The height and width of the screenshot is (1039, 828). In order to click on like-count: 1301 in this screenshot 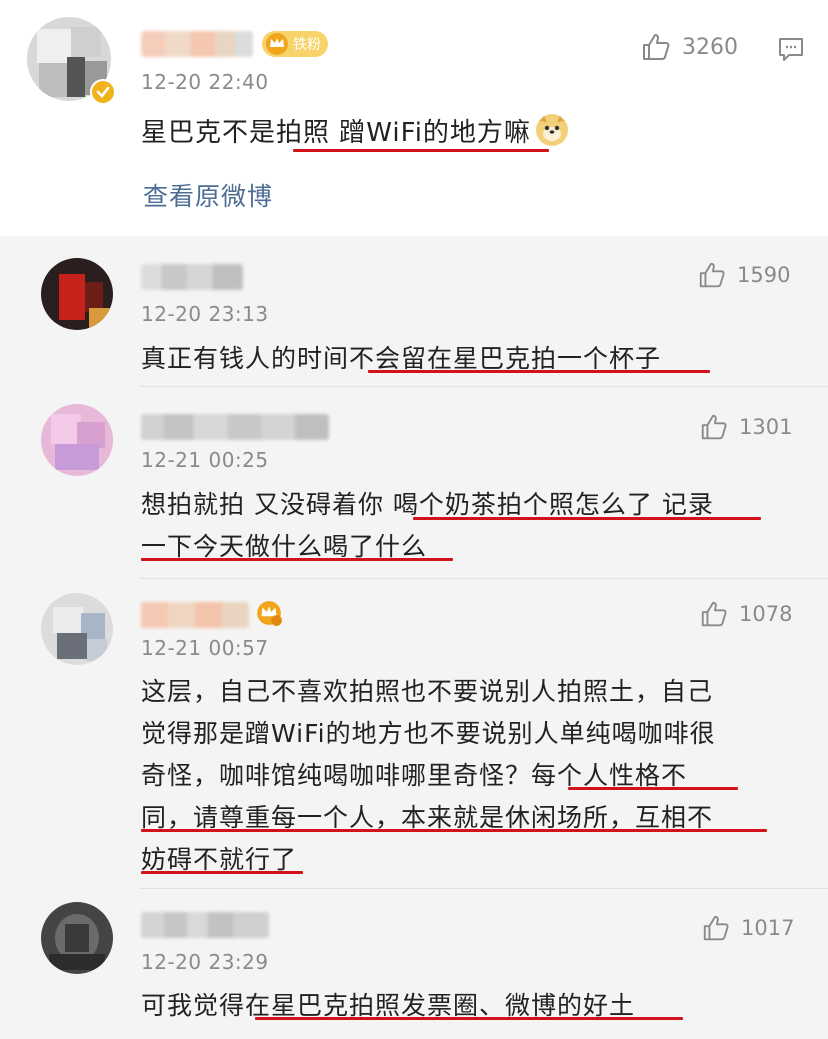, I will do `click(766, 427)`.